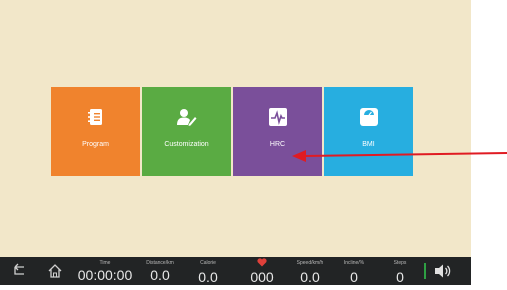  What do you see at coordinates (208, 263) in the screenshot?
I see `calorie-label: Calorie` at bounding box center [208, 263].